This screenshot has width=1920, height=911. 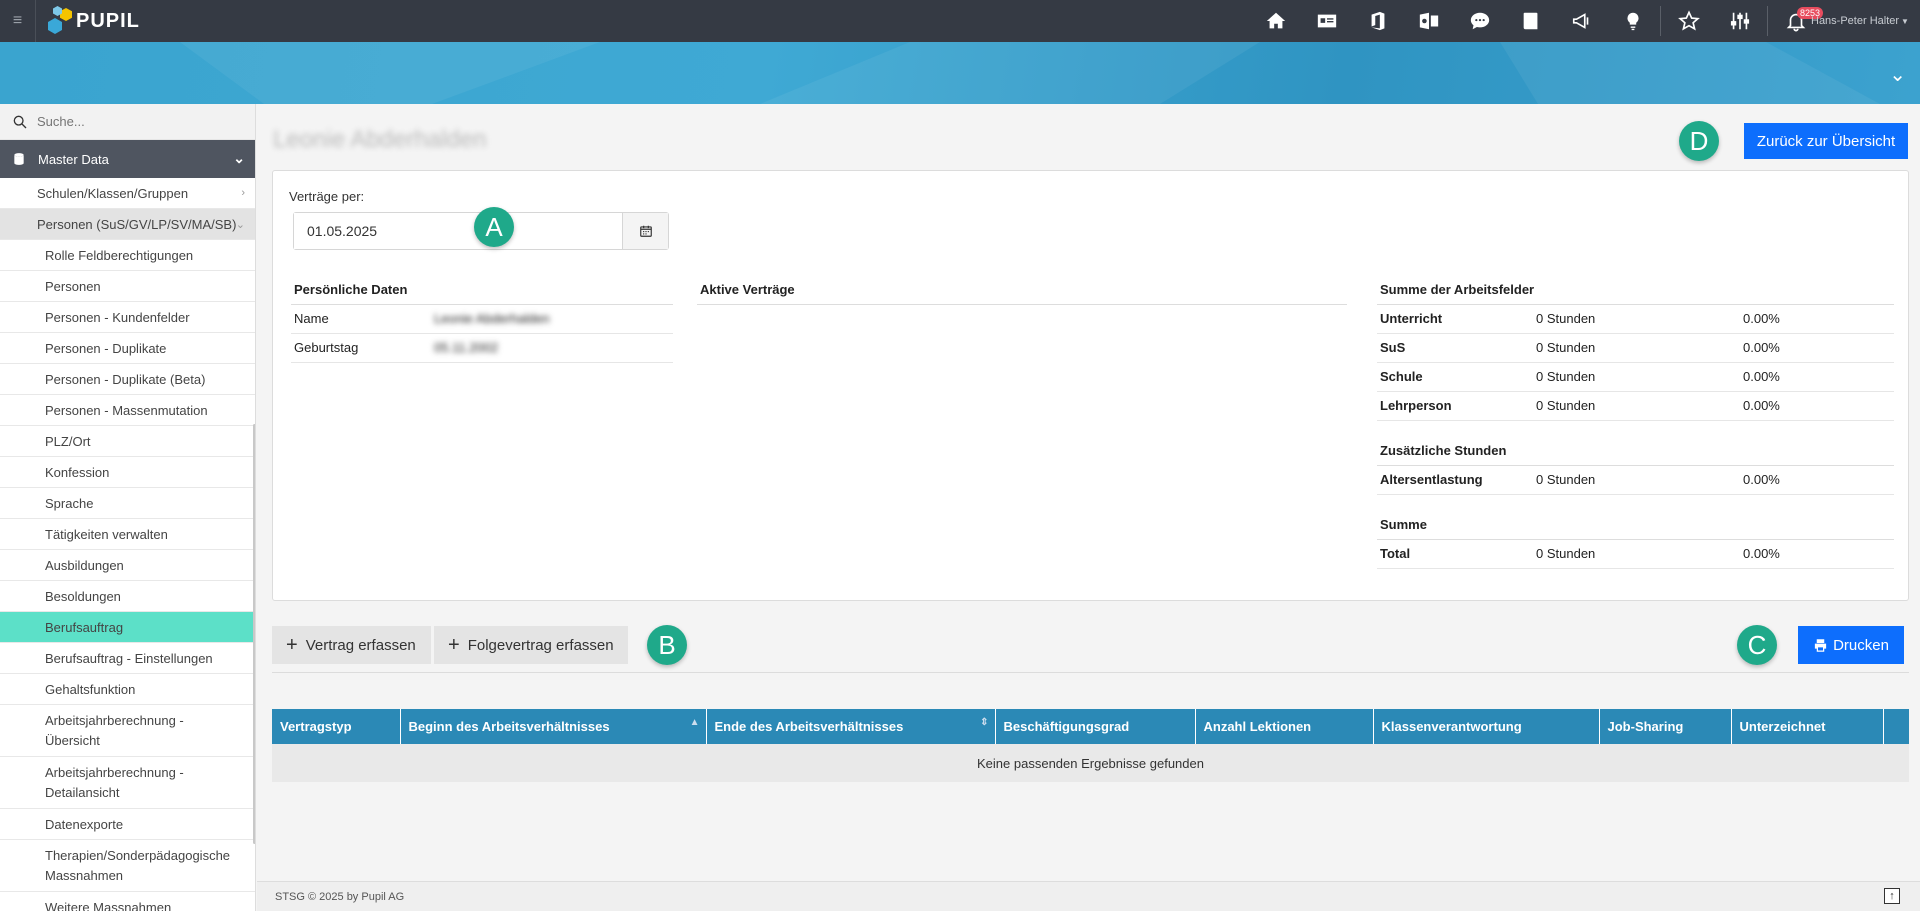 I want to click on outlook-icon, so click(x=1428, y=21).